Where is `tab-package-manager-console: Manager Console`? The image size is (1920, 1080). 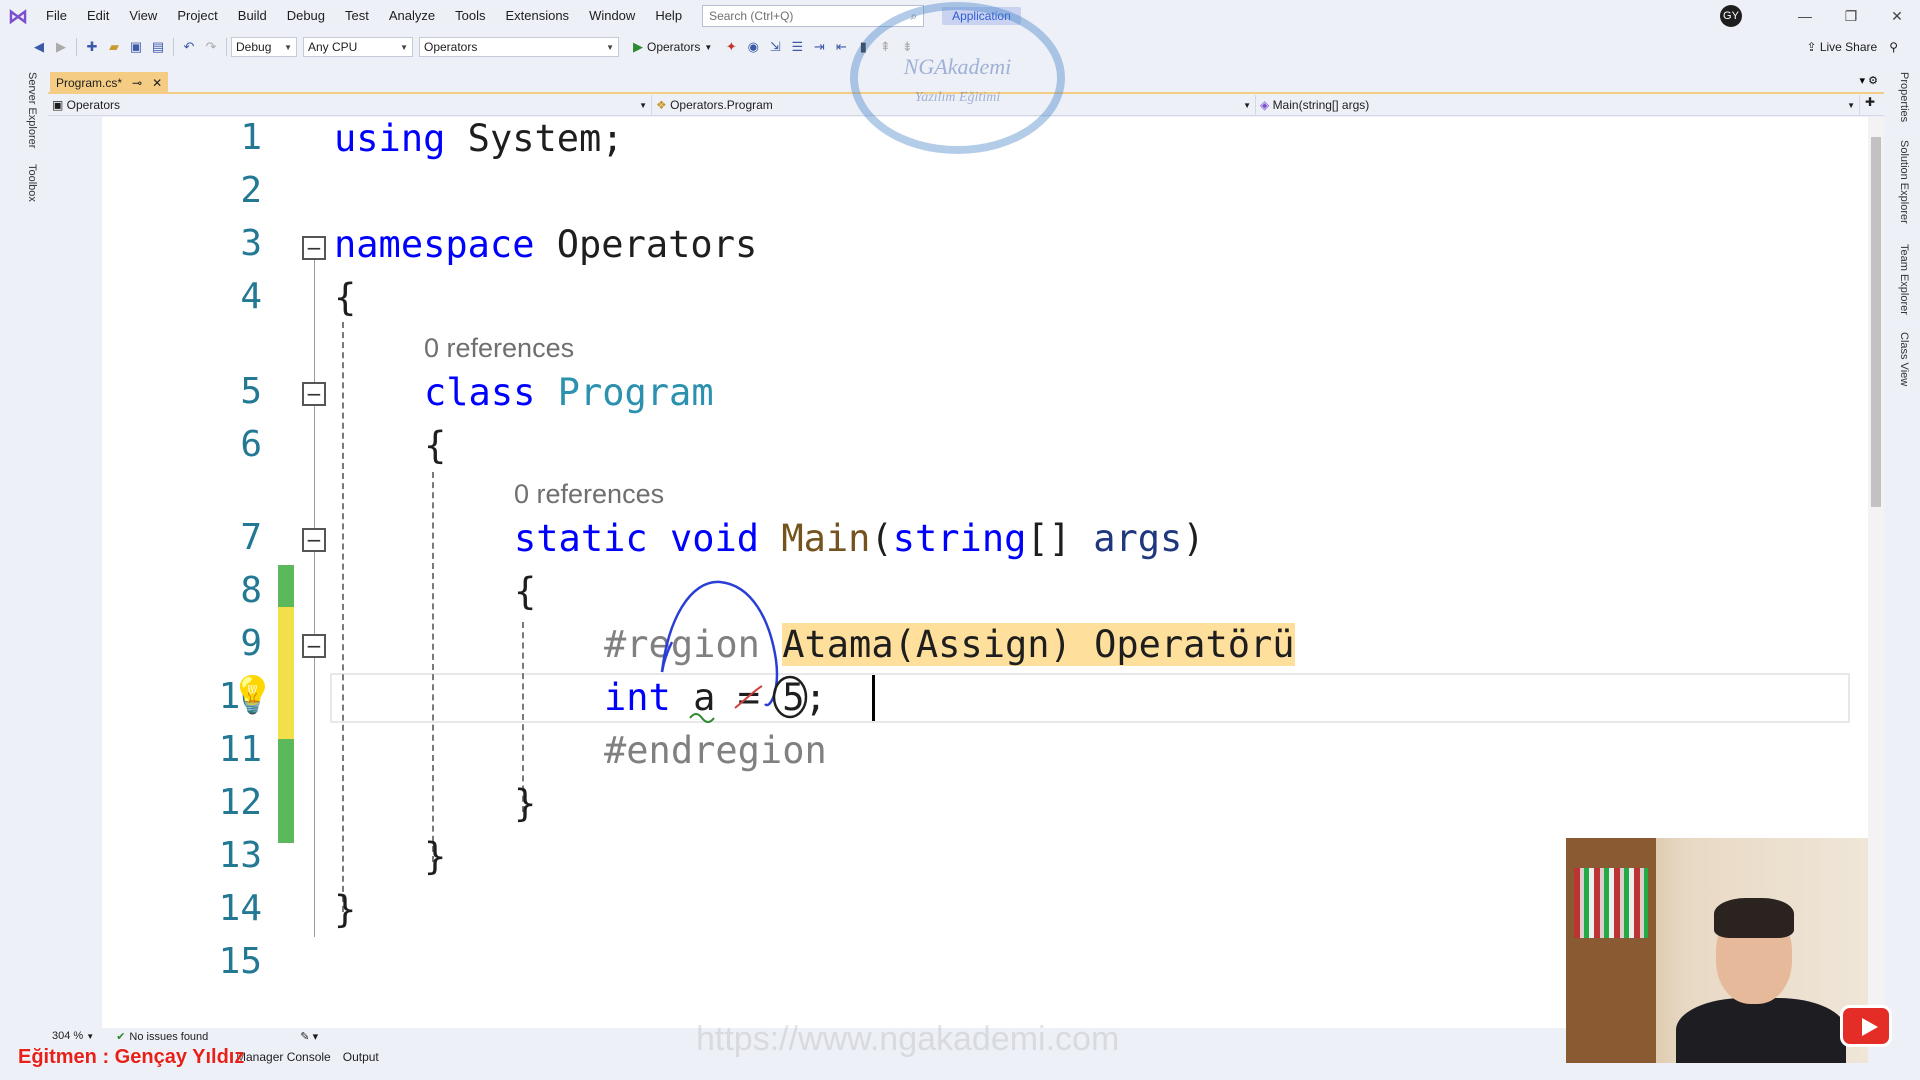 tab-package-manager-console: Manager Console is located at coordinates (283, 1057).